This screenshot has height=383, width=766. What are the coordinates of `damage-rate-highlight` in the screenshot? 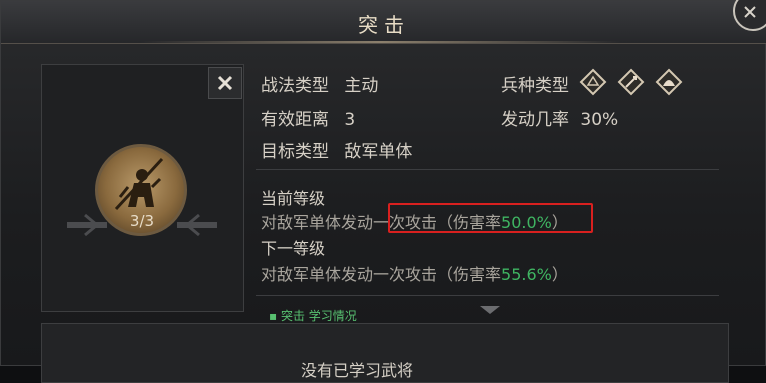 It's located at (490, 218).